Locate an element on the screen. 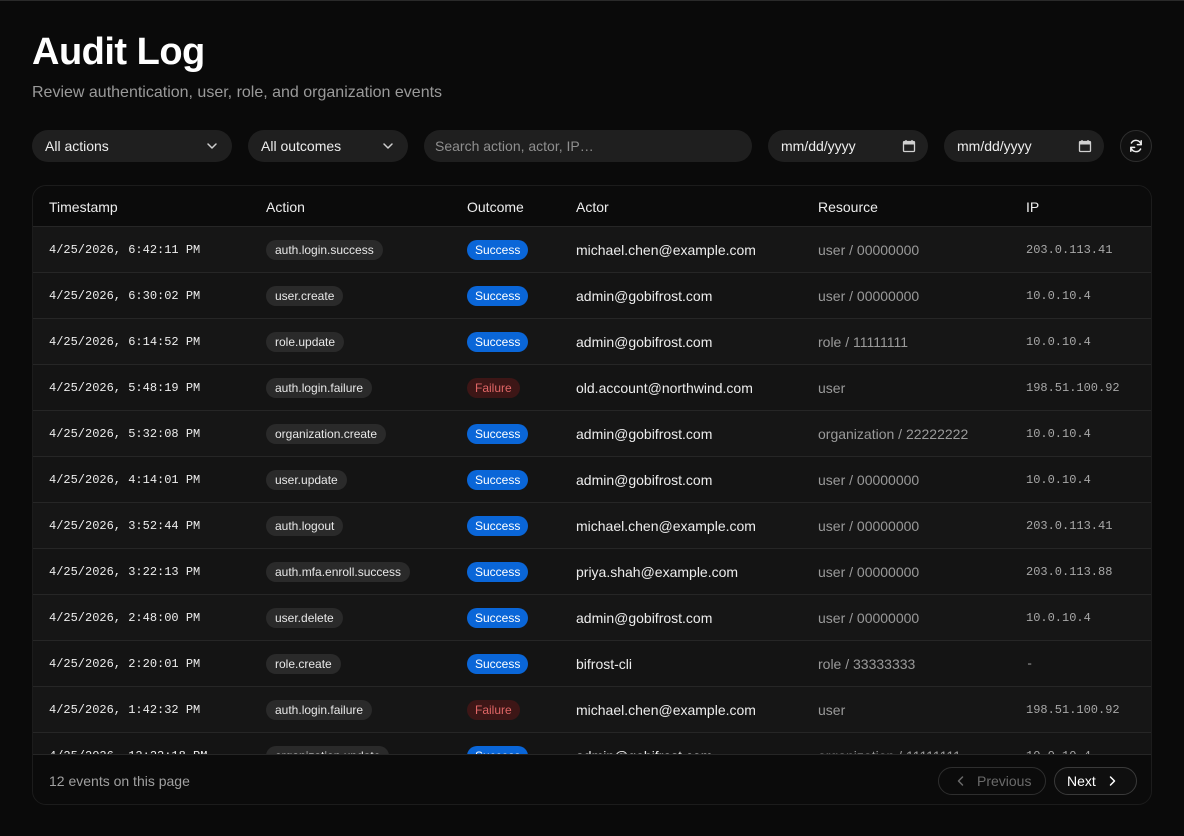 This screenshot has height=836, width=1184. resource: role / 33333333 is located at coordinates (867, 663).